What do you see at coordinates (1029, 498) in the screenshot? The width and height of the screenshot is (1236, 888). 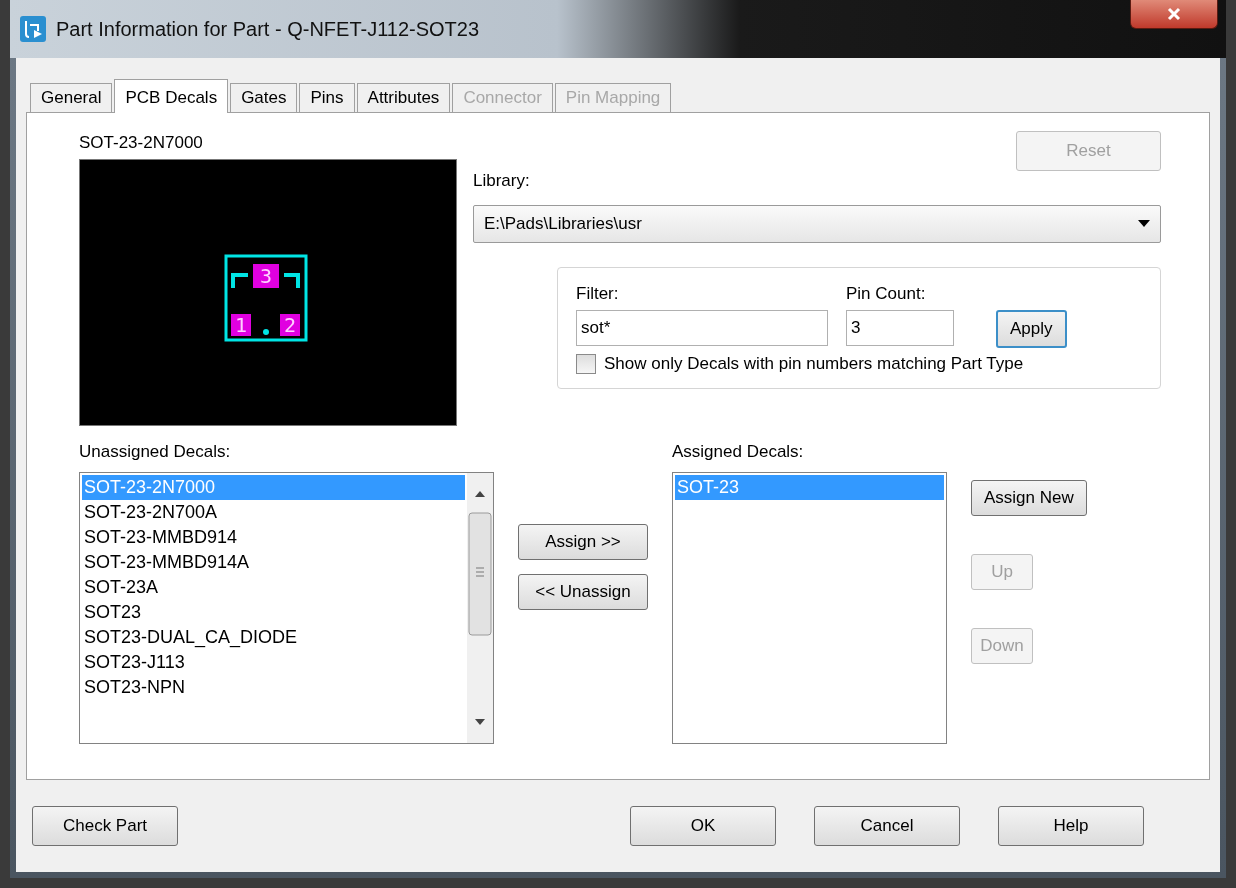 I see `side-button: Assign New` at bounding box center [1029, 498].